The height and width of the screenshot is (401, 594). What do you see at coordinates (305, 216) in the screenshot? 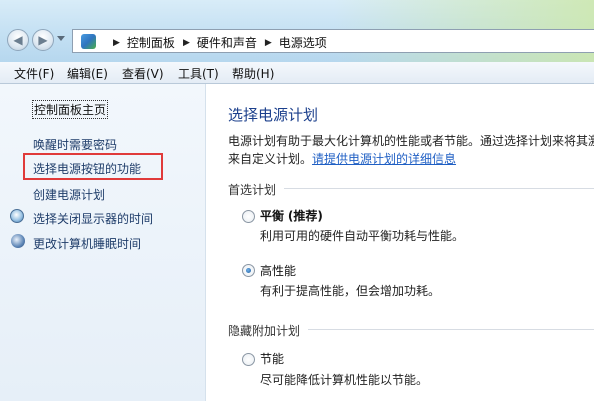
I see `plan-balanced-tag: (推荐)` at bounding box center [305, 216].